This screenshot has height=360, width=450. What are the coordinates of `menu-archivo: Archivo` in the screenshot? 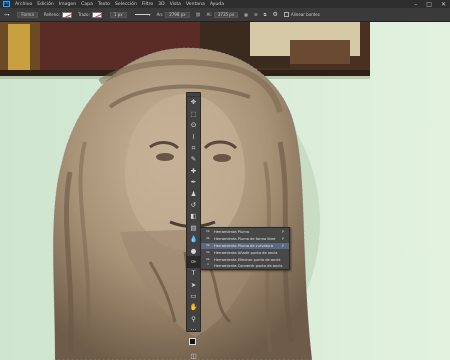 It's located at (23, 4).